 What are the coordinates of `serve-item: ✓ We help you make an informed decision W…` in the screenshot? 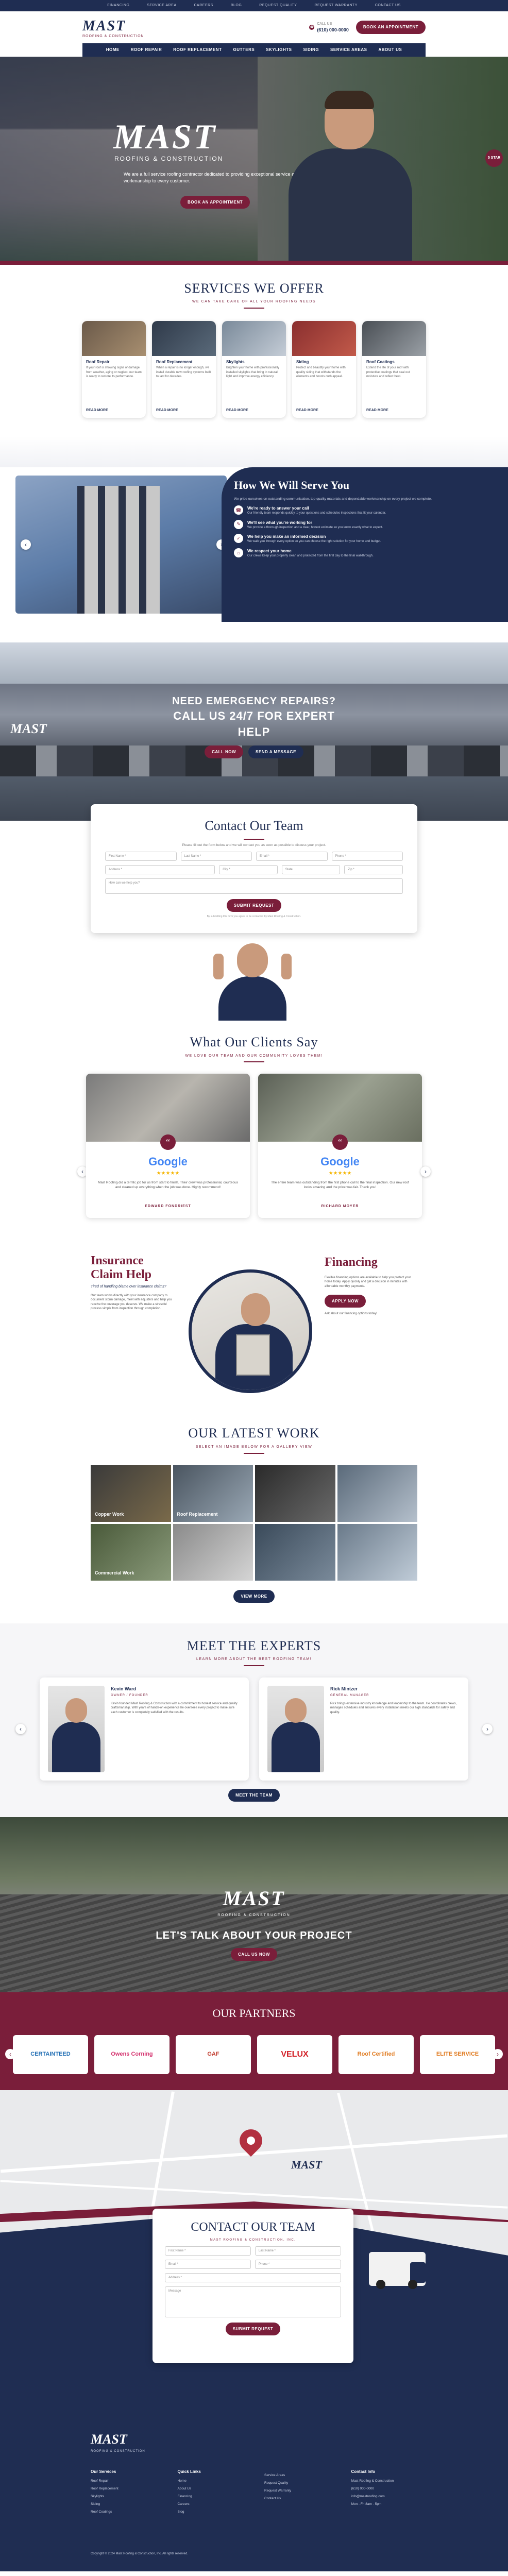 It's located at (365, 539).